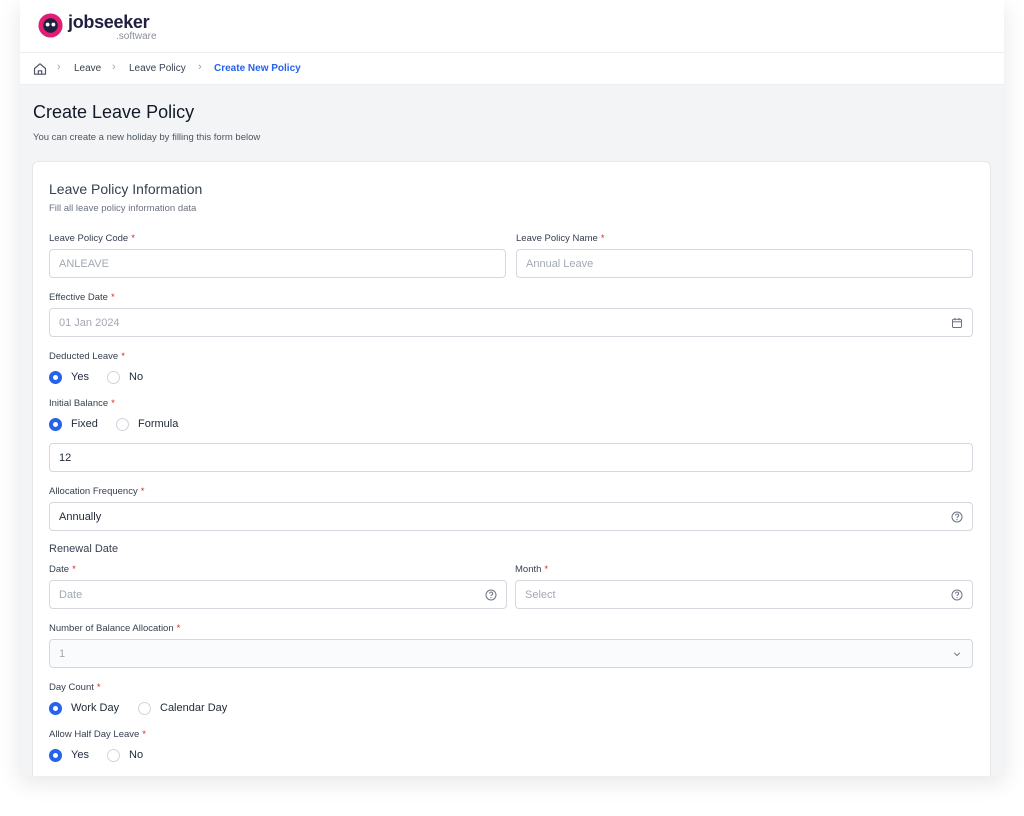 This screenshot has width=1024, height=816. Describe the element at coordinates (123, 208) in the screenshot. I see `section-subtitle: Fill all leave policy information data` at that location.